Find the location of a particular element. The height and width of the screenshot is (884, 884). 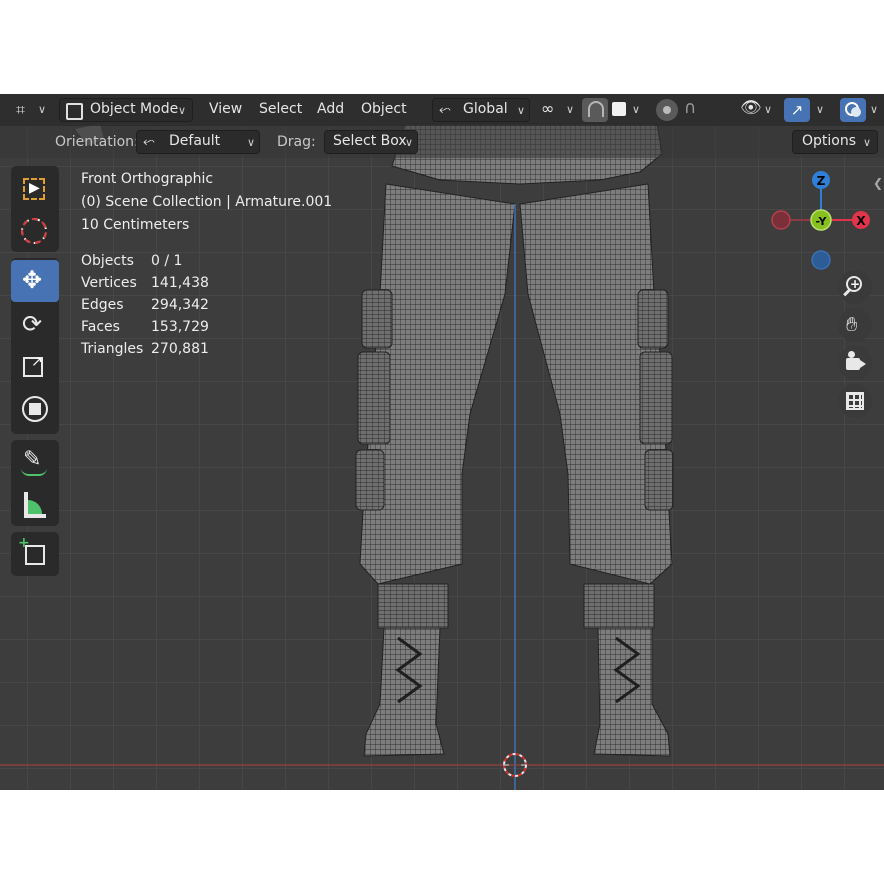

drag-dropdown: Select Box ∨ is located at coordinates (371, 142).